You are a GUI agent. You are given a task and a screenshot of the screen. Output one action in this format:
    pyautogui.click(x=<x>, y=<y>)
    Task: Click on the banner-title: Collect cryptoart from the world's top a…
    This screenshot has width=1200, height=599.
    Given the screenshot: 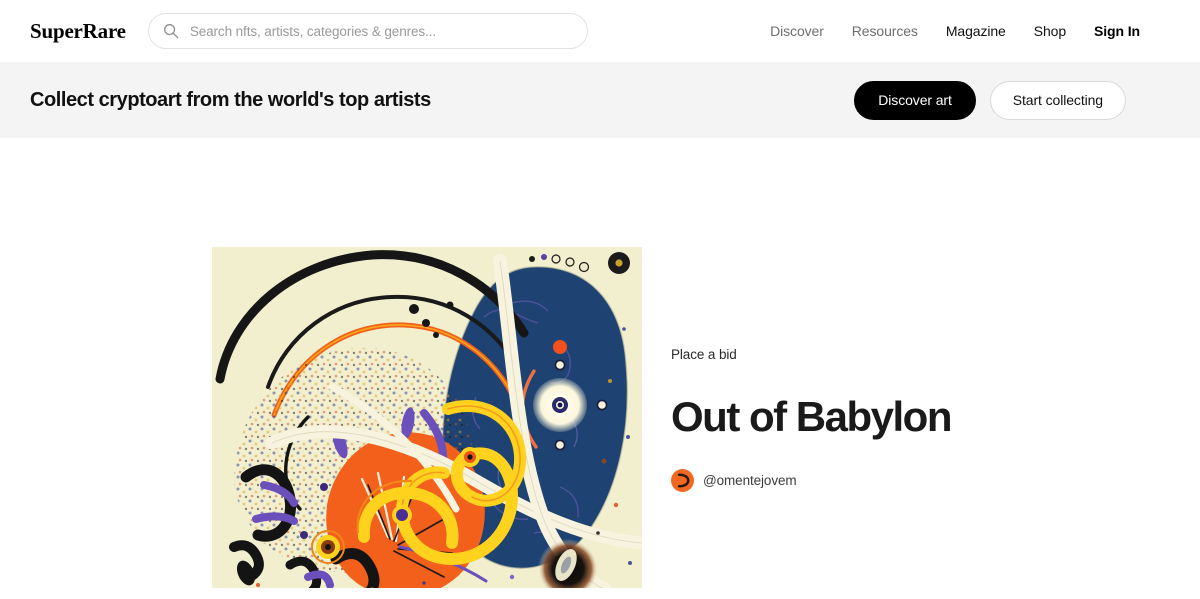 What is the action you would take?
    pyautogui.click(x=230, y=99)
    